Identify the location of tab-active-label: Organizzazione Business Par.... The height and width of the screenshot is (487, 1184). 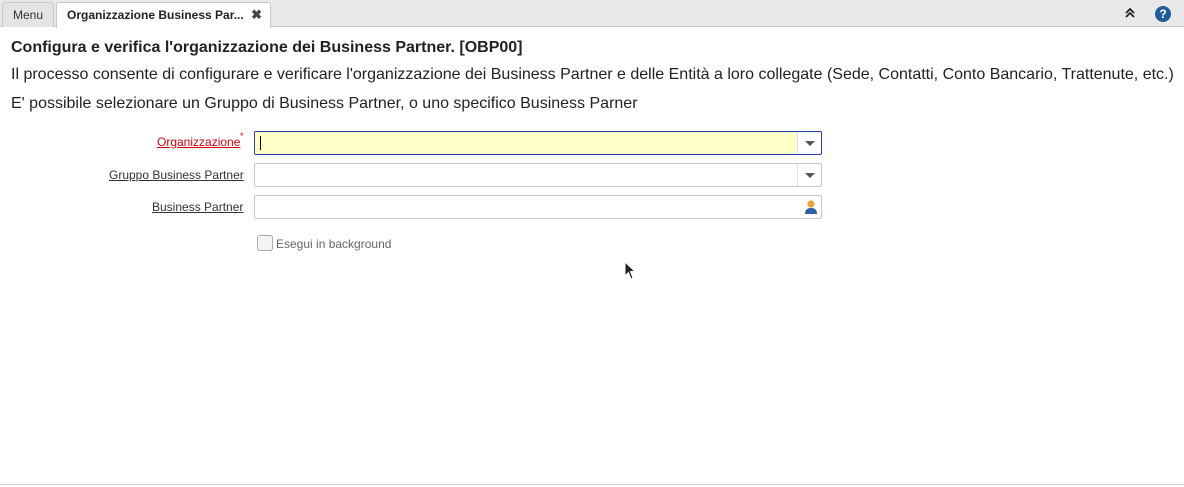
(155, 15).